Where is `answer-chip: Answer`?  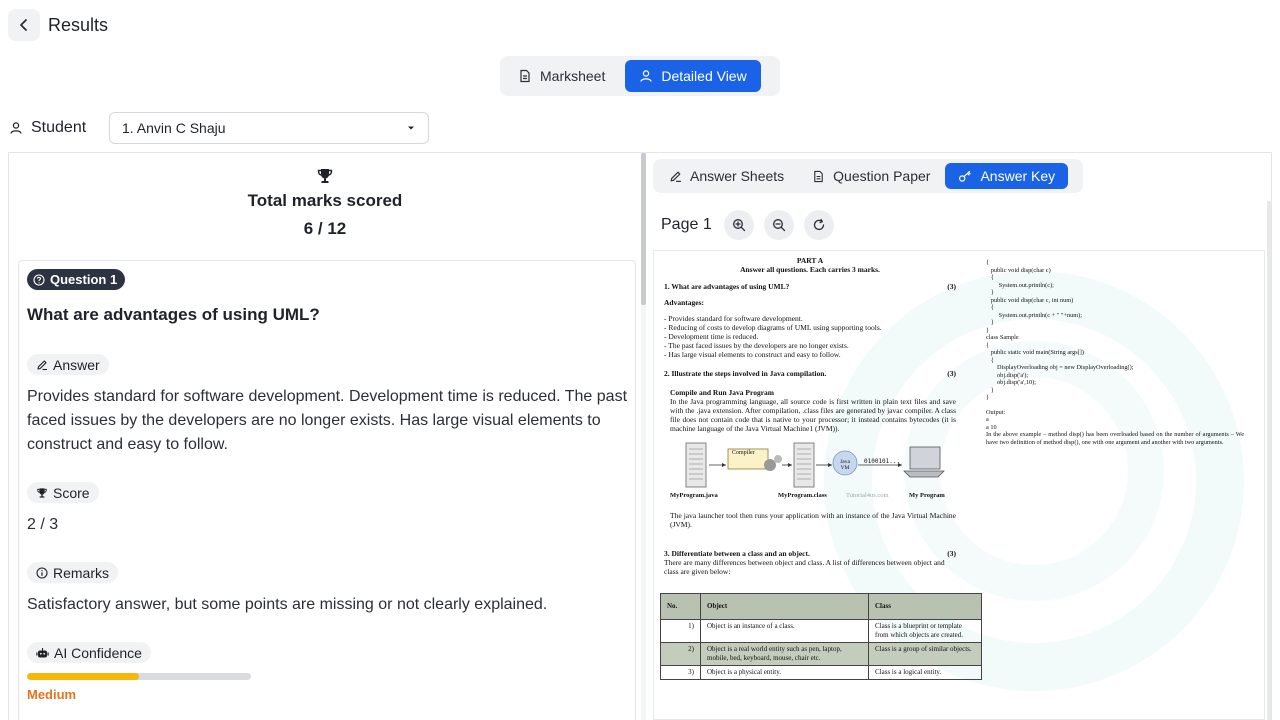
answer-chip: Answer is located at coordinates (68, 364).